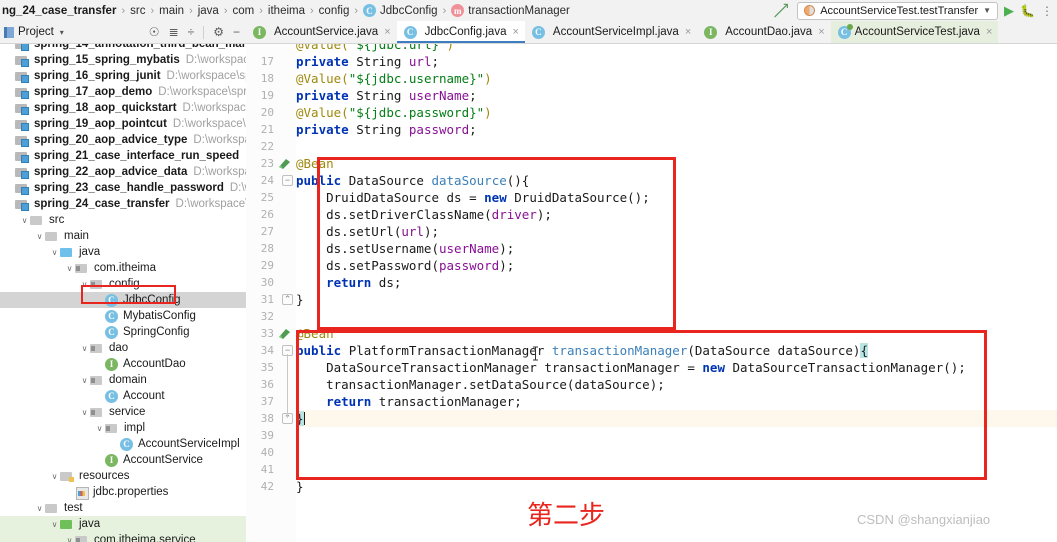  What do you see at coordinates (405, 265) in the screenshot?
I see `code-line: ds.setPassword(password);` at bounding box center [405, 265].